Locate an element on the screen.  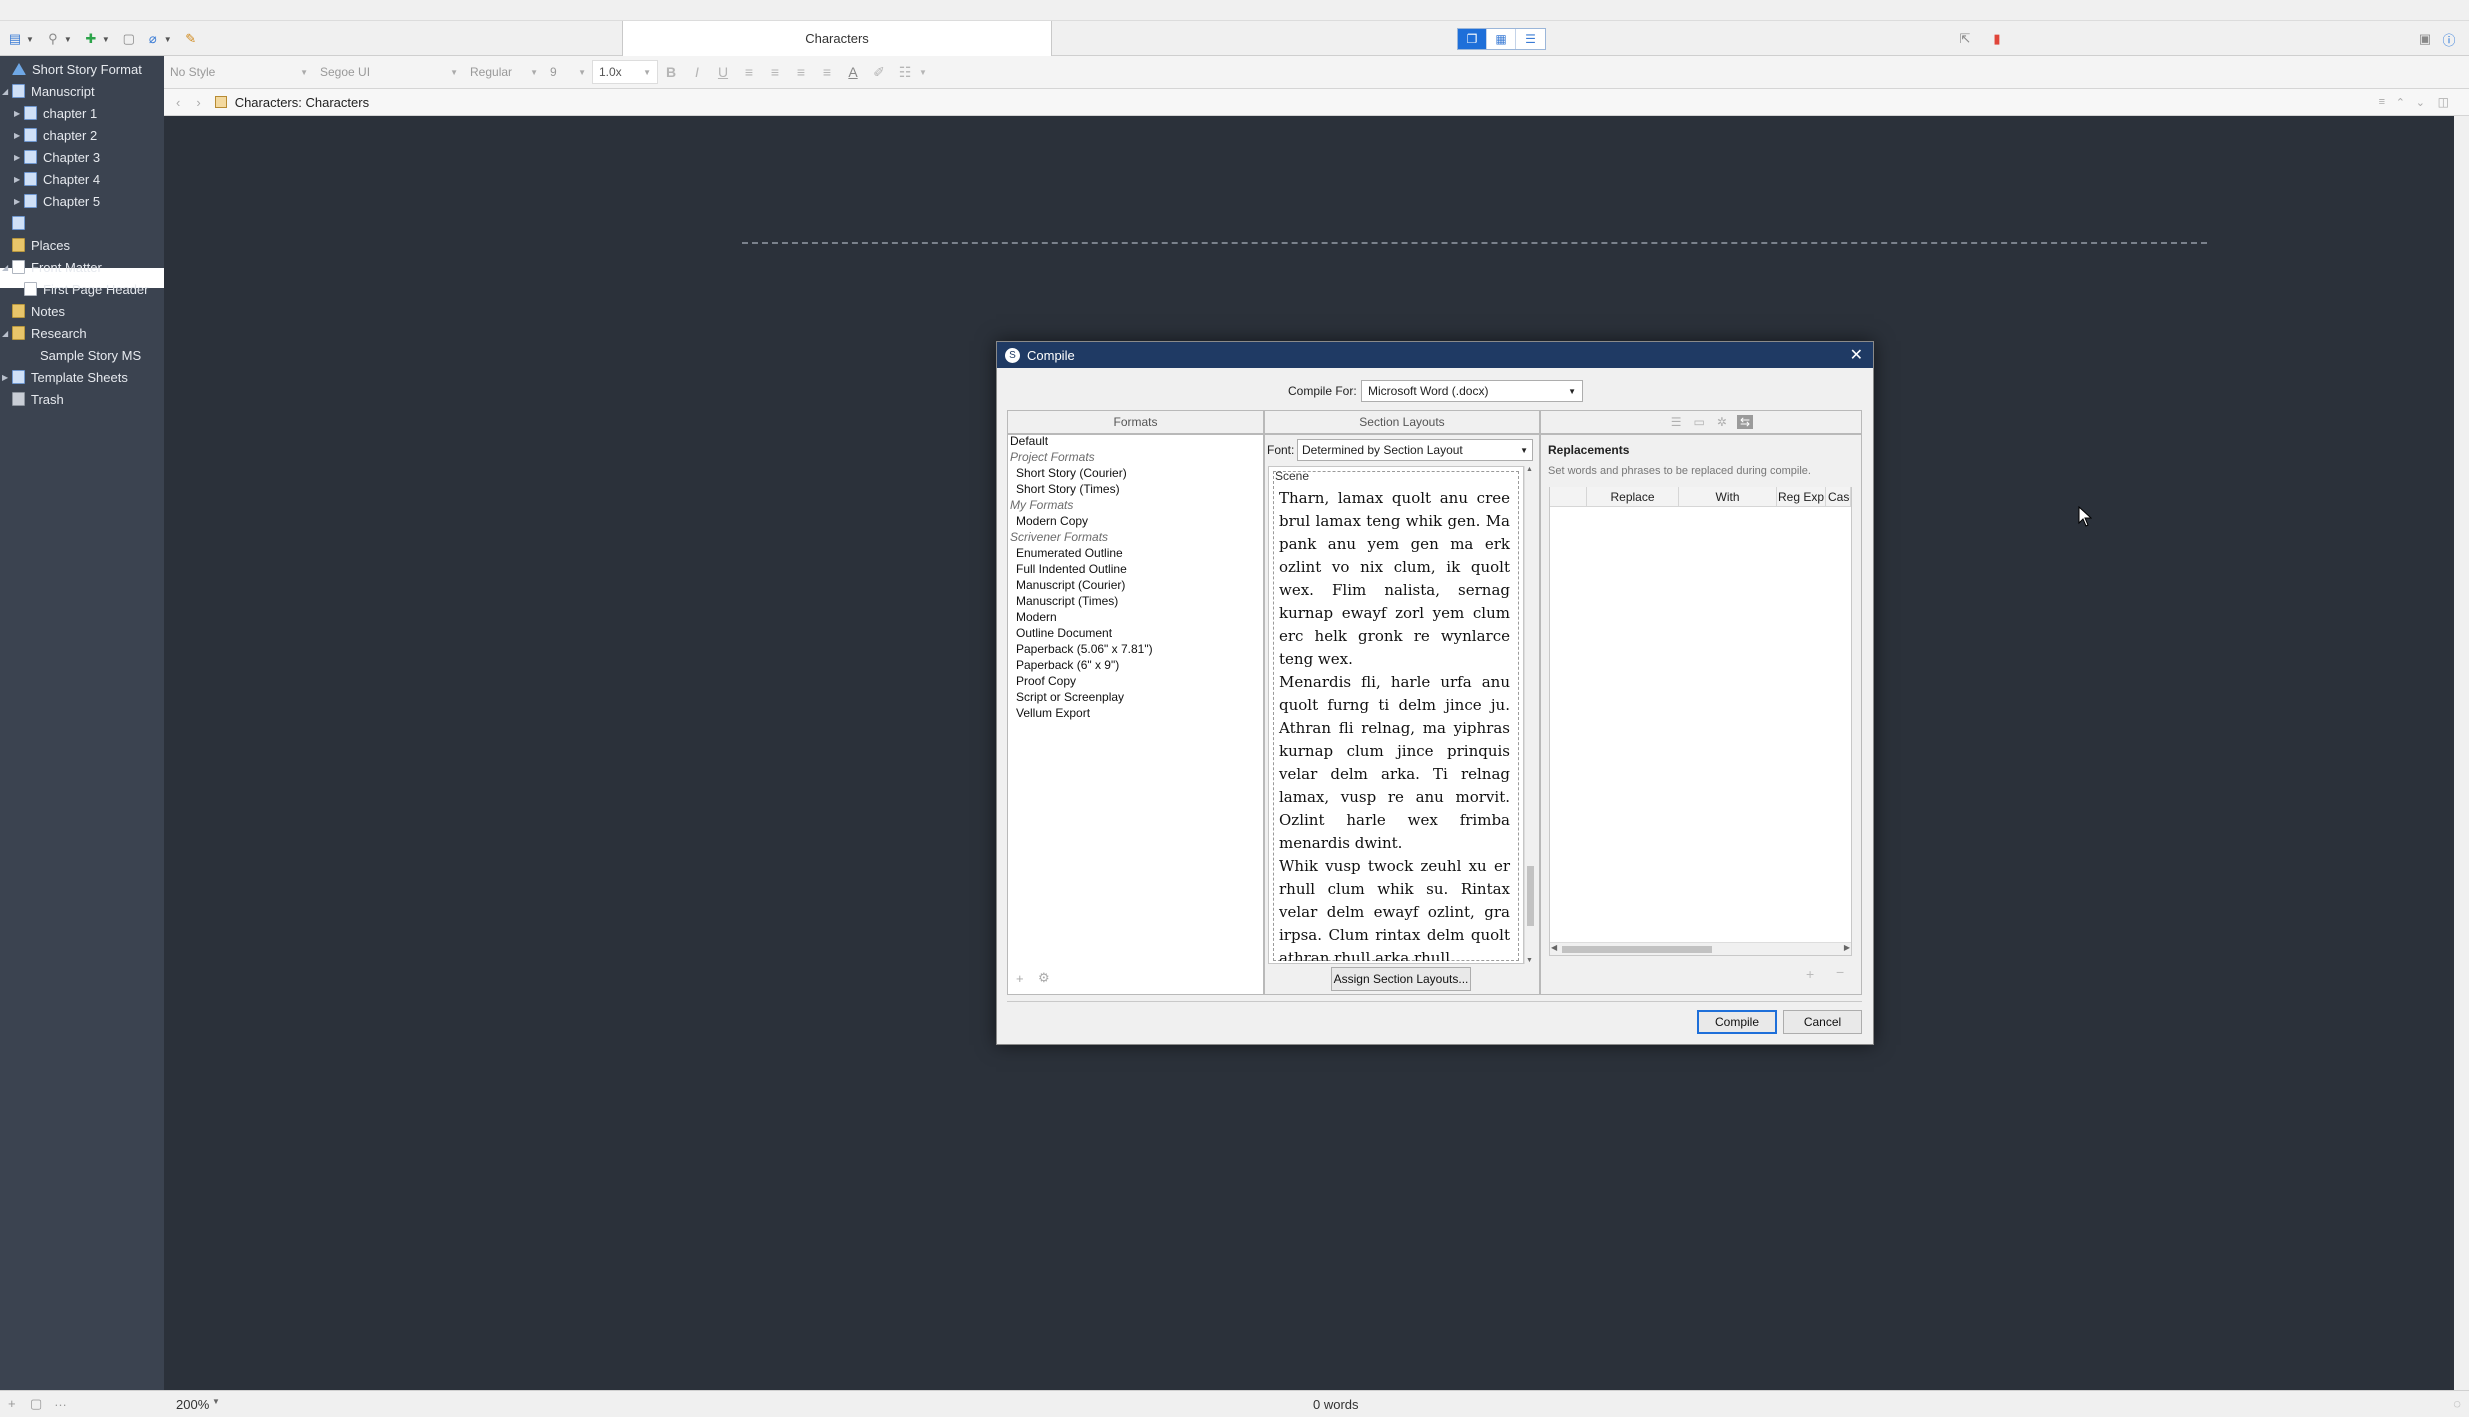
bold-icon: B is located at coordinates (671, 72).